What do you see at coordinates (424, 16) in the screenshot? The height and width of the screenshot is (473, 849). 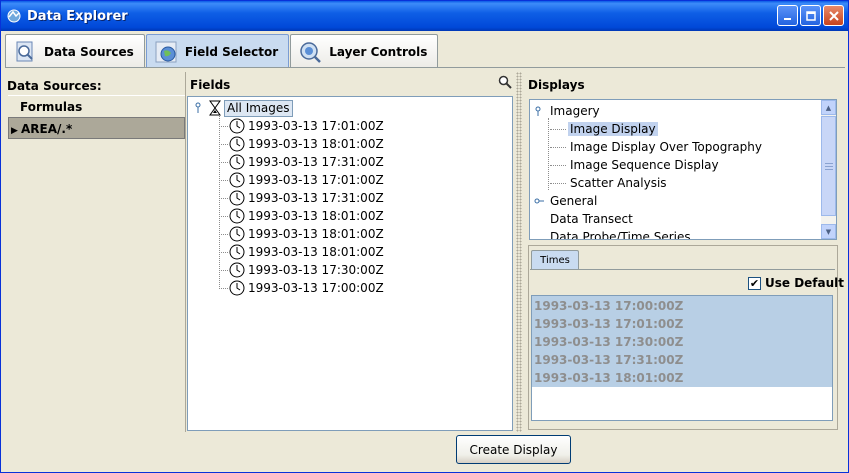 I see `title-bar: Data Explorer` at bounding box center [424, 16].